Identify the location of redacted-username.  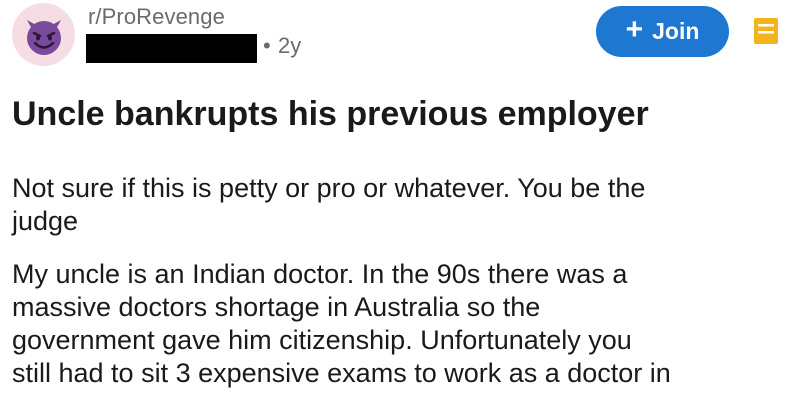
(171, 48).